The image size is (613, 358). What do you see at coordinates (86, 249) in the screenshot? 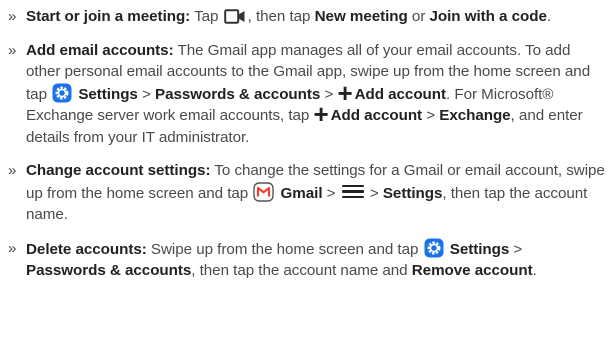
I see `item-term: Delete accounts:` at bounding box center [86, 249].